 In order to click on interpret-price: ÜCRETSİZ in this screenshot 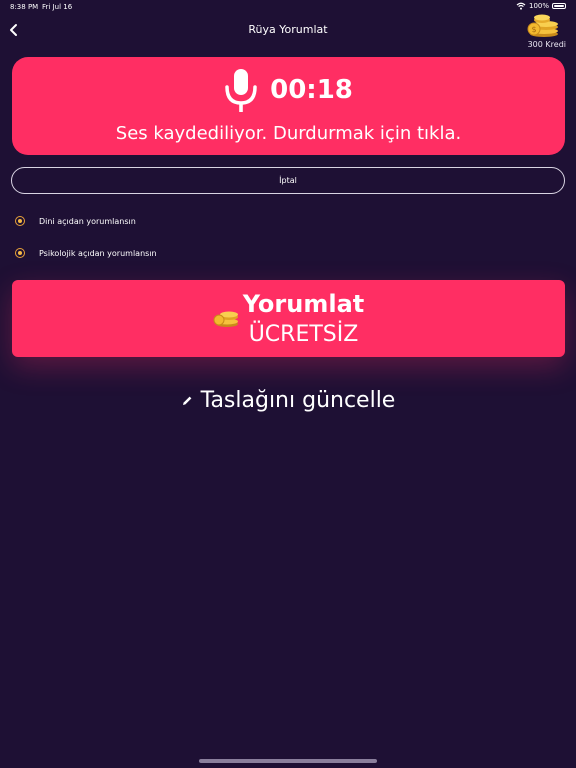, I will do `click(303, 334)`.